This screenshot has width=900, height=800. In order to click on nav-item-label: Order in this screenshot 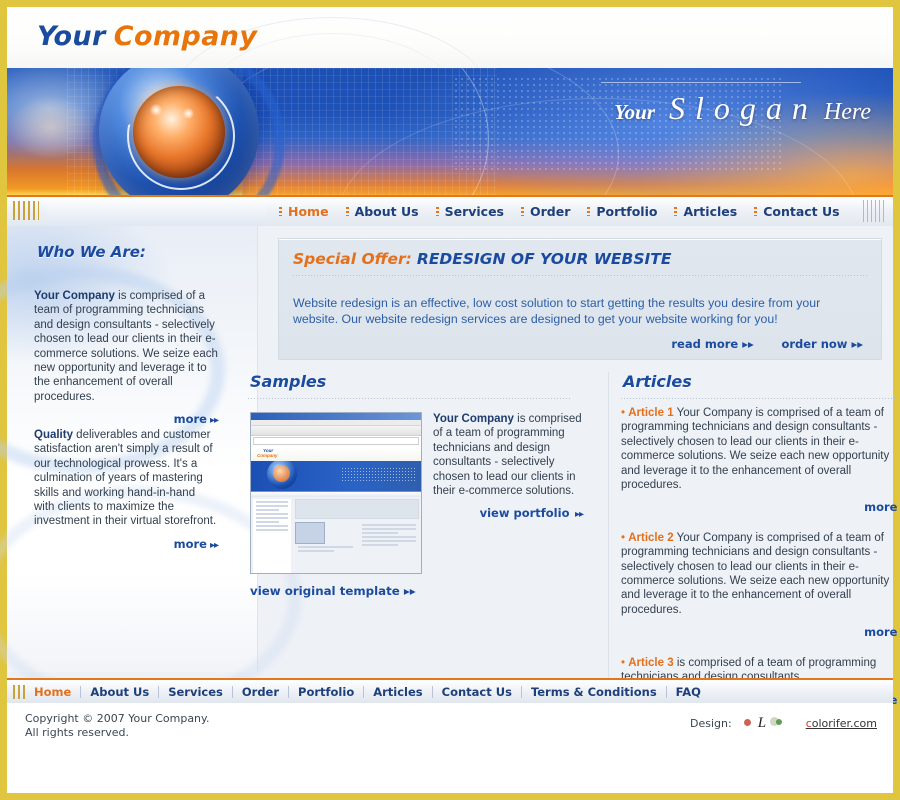, I will do `click(550, 211)`.